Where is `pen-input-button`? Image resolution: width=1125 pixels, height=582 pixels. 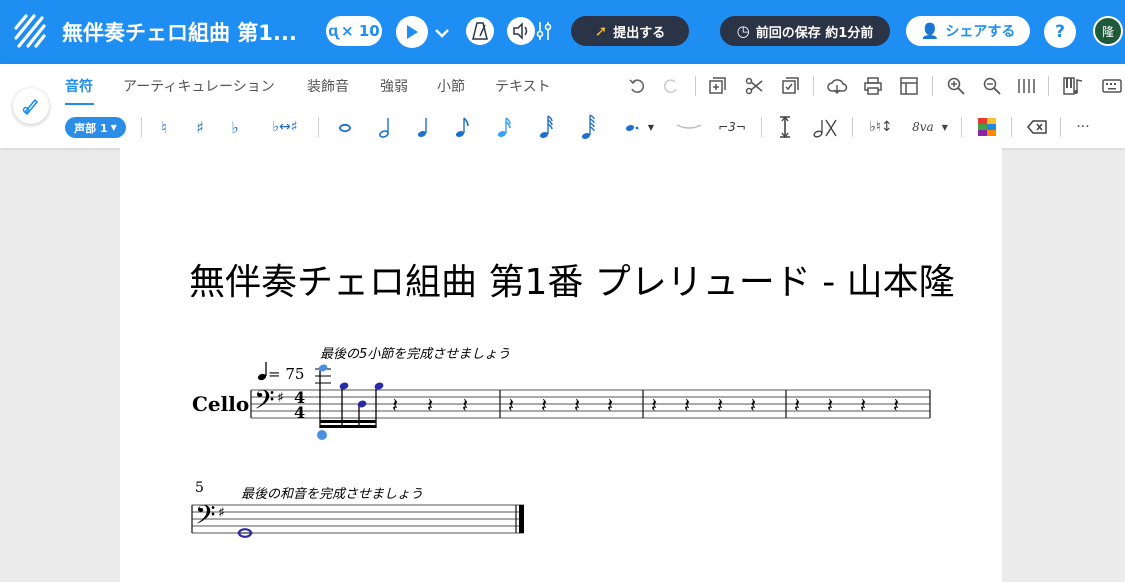
pen-input-button is located at coordinates (31, 106).